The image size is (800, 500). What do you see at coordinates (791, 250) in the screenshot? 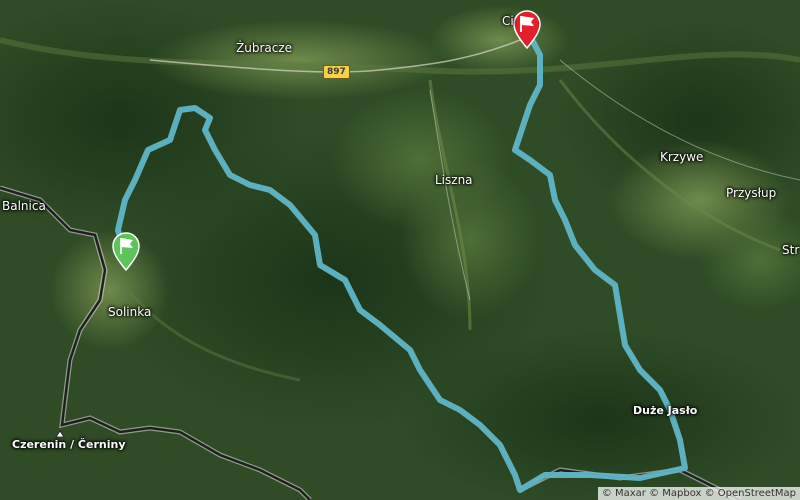
I see `place-label-str: Str` at bounding box center [791, 250].